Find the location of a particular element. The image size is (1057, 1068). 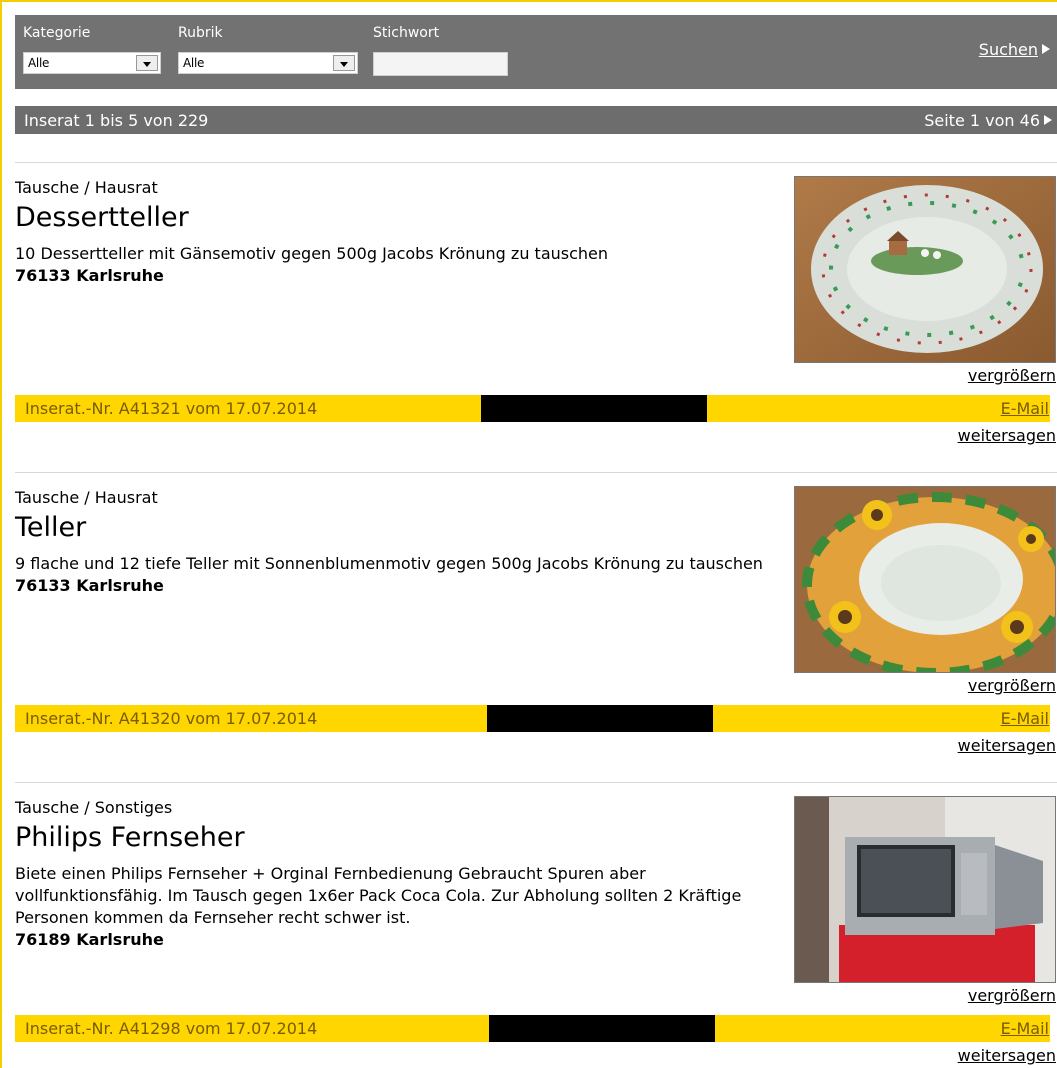

category-label: Kategorie is located at coordinates (57, 33).